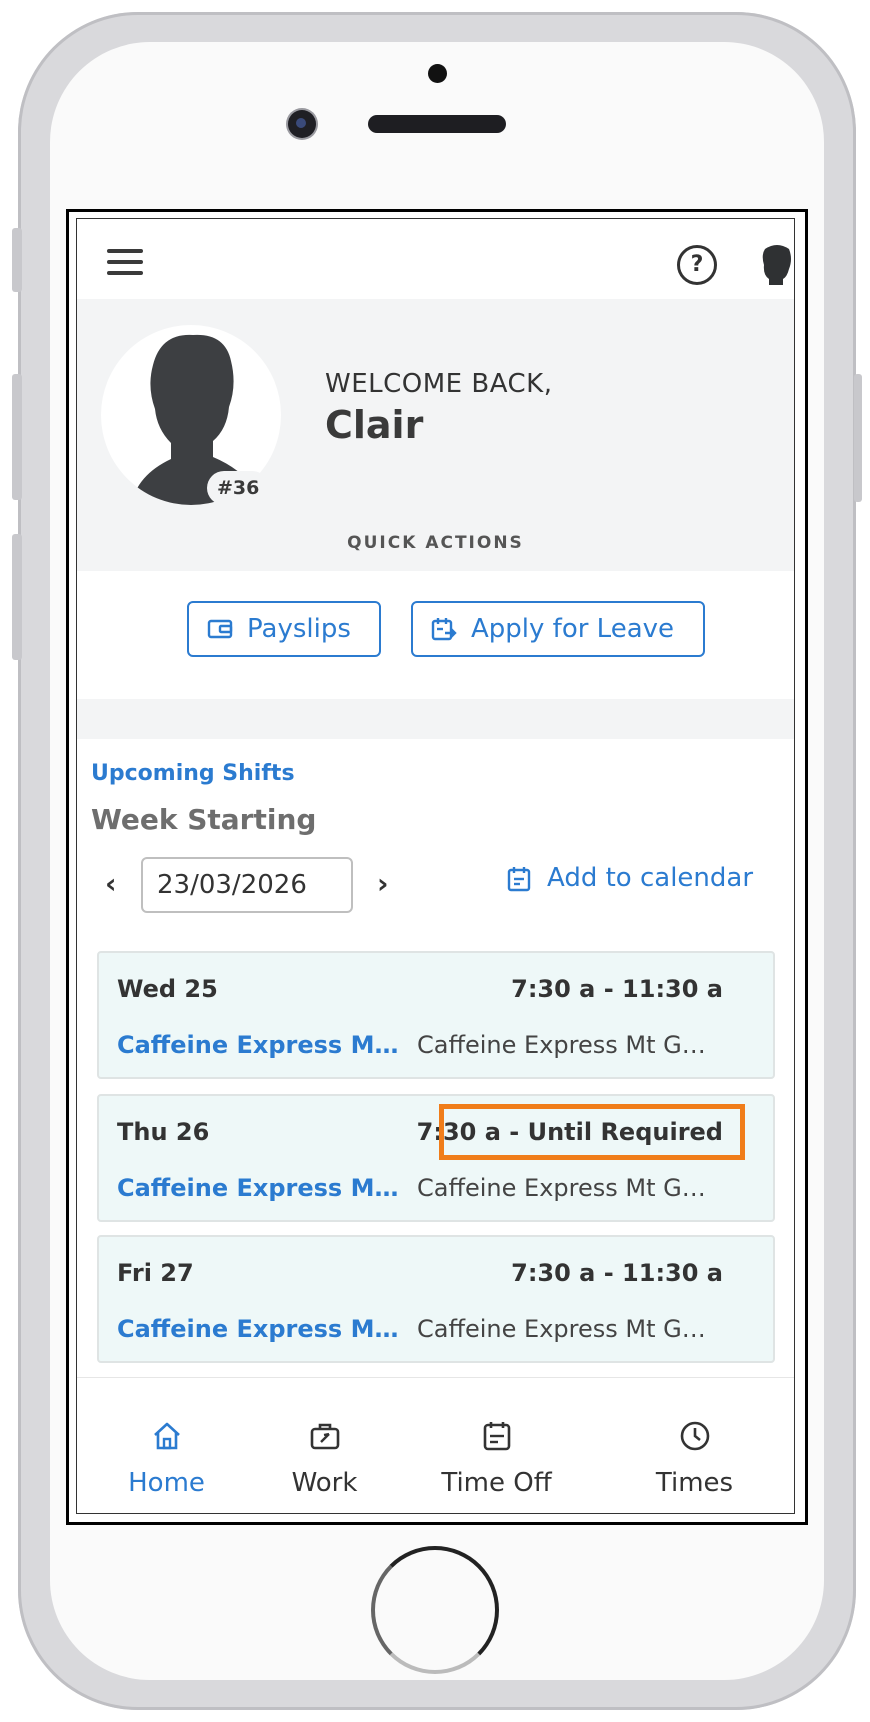 Image resolution: width=870 pixels, height=1722 pixels. What do you see at coordinates (193, 773) in the screenshot?
I see `upcoming-shifts-title: Upcoming Shifts` at bounding box center [193, 773].